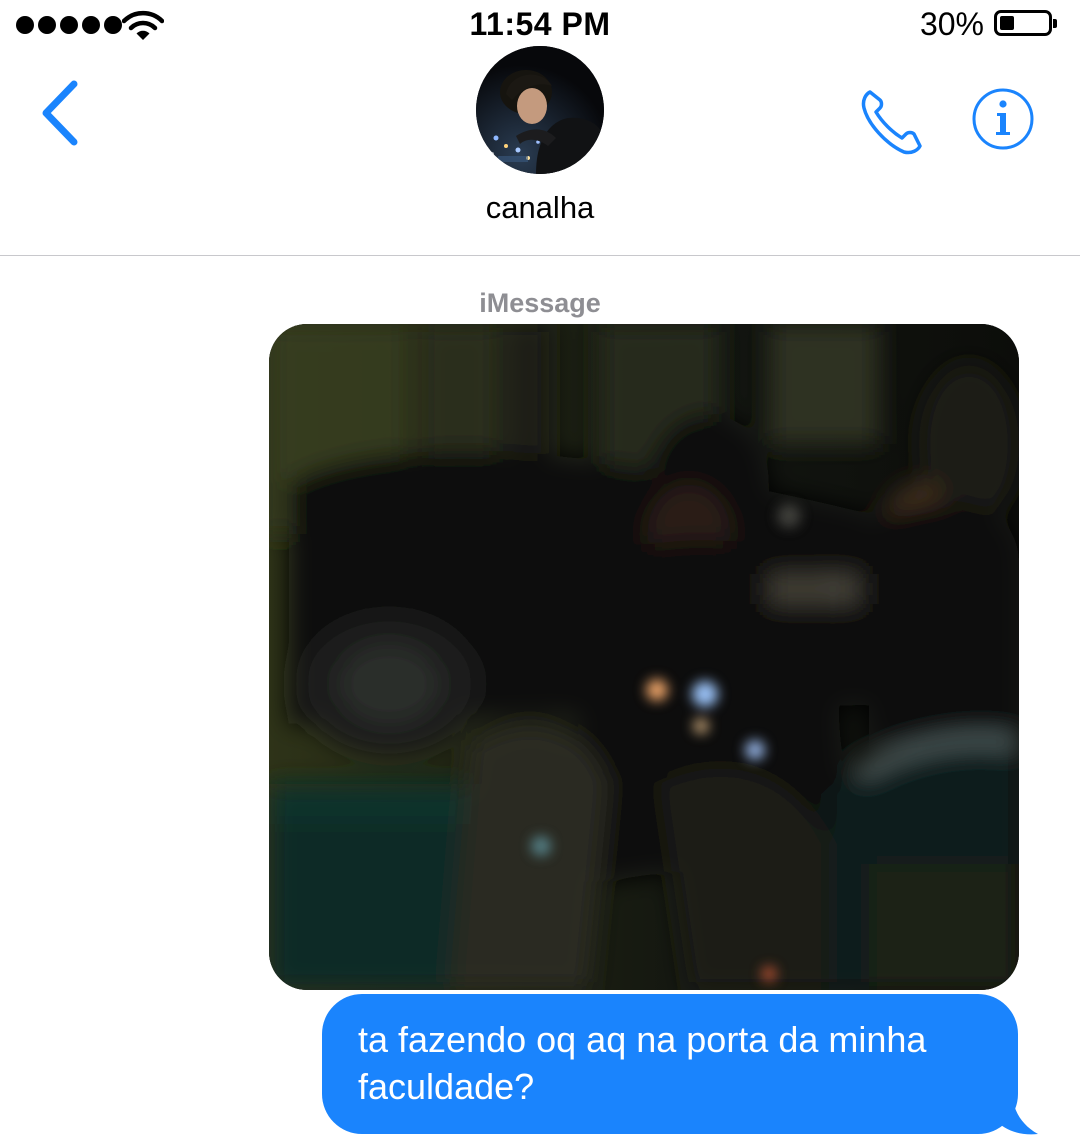 The width and height of the screenshot is (1080, 1138). I want to click on service-label: iMessage, so click(540, 303).